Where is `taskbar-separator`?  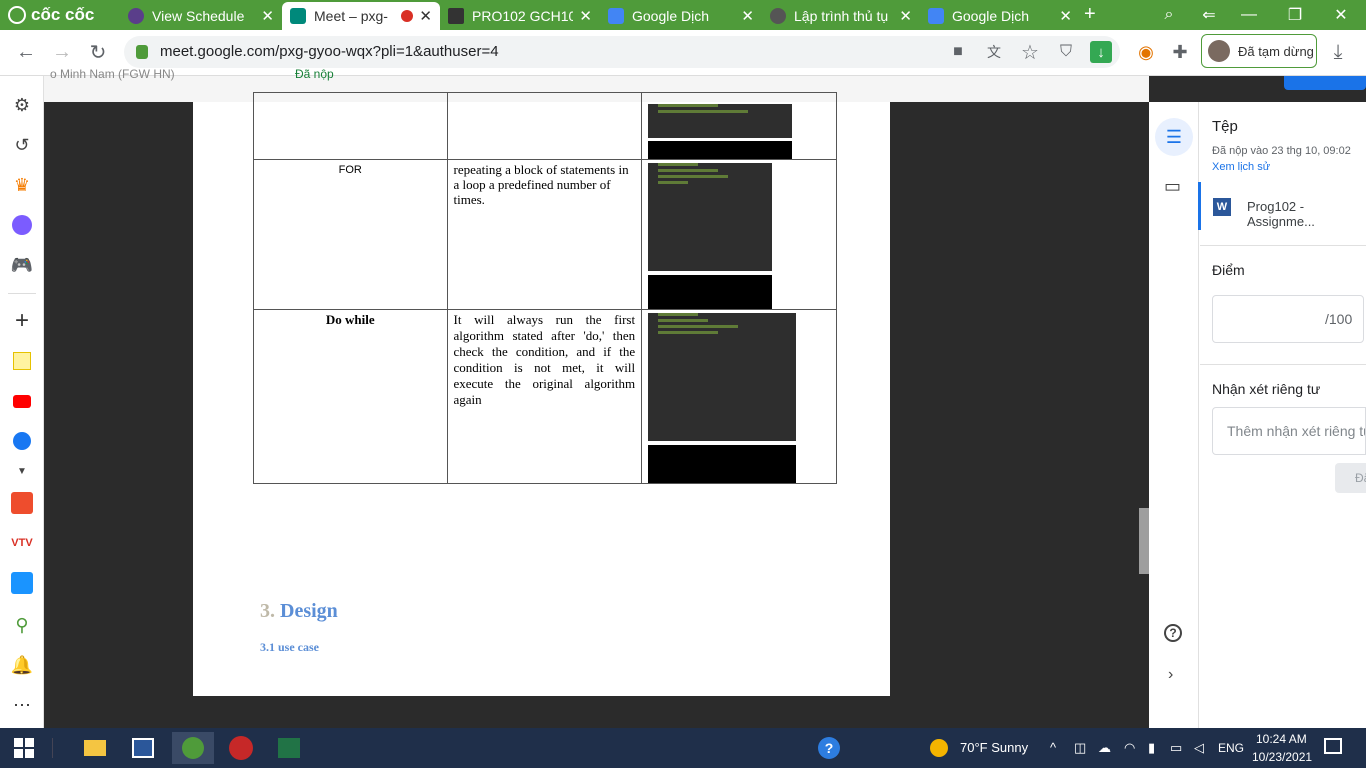 taskbar-separator is located at coordinates (52, 748).